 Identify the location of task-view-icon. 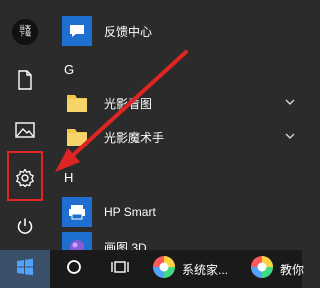
(120, 269).